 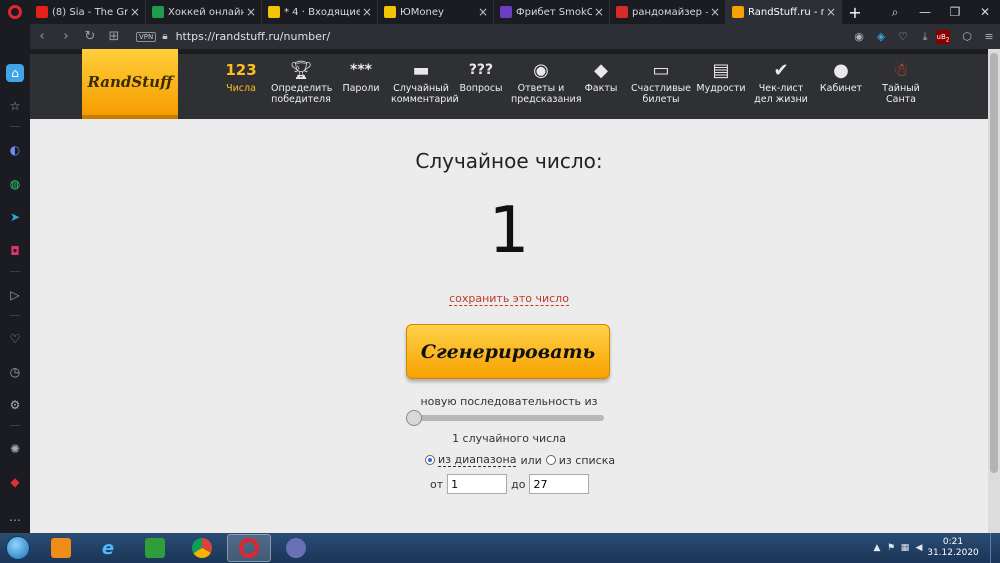 What do you see at coordinates (905, 548) in the screenshot?
I see `tray-network-icon: ▦` at bounding box center [905, 548].